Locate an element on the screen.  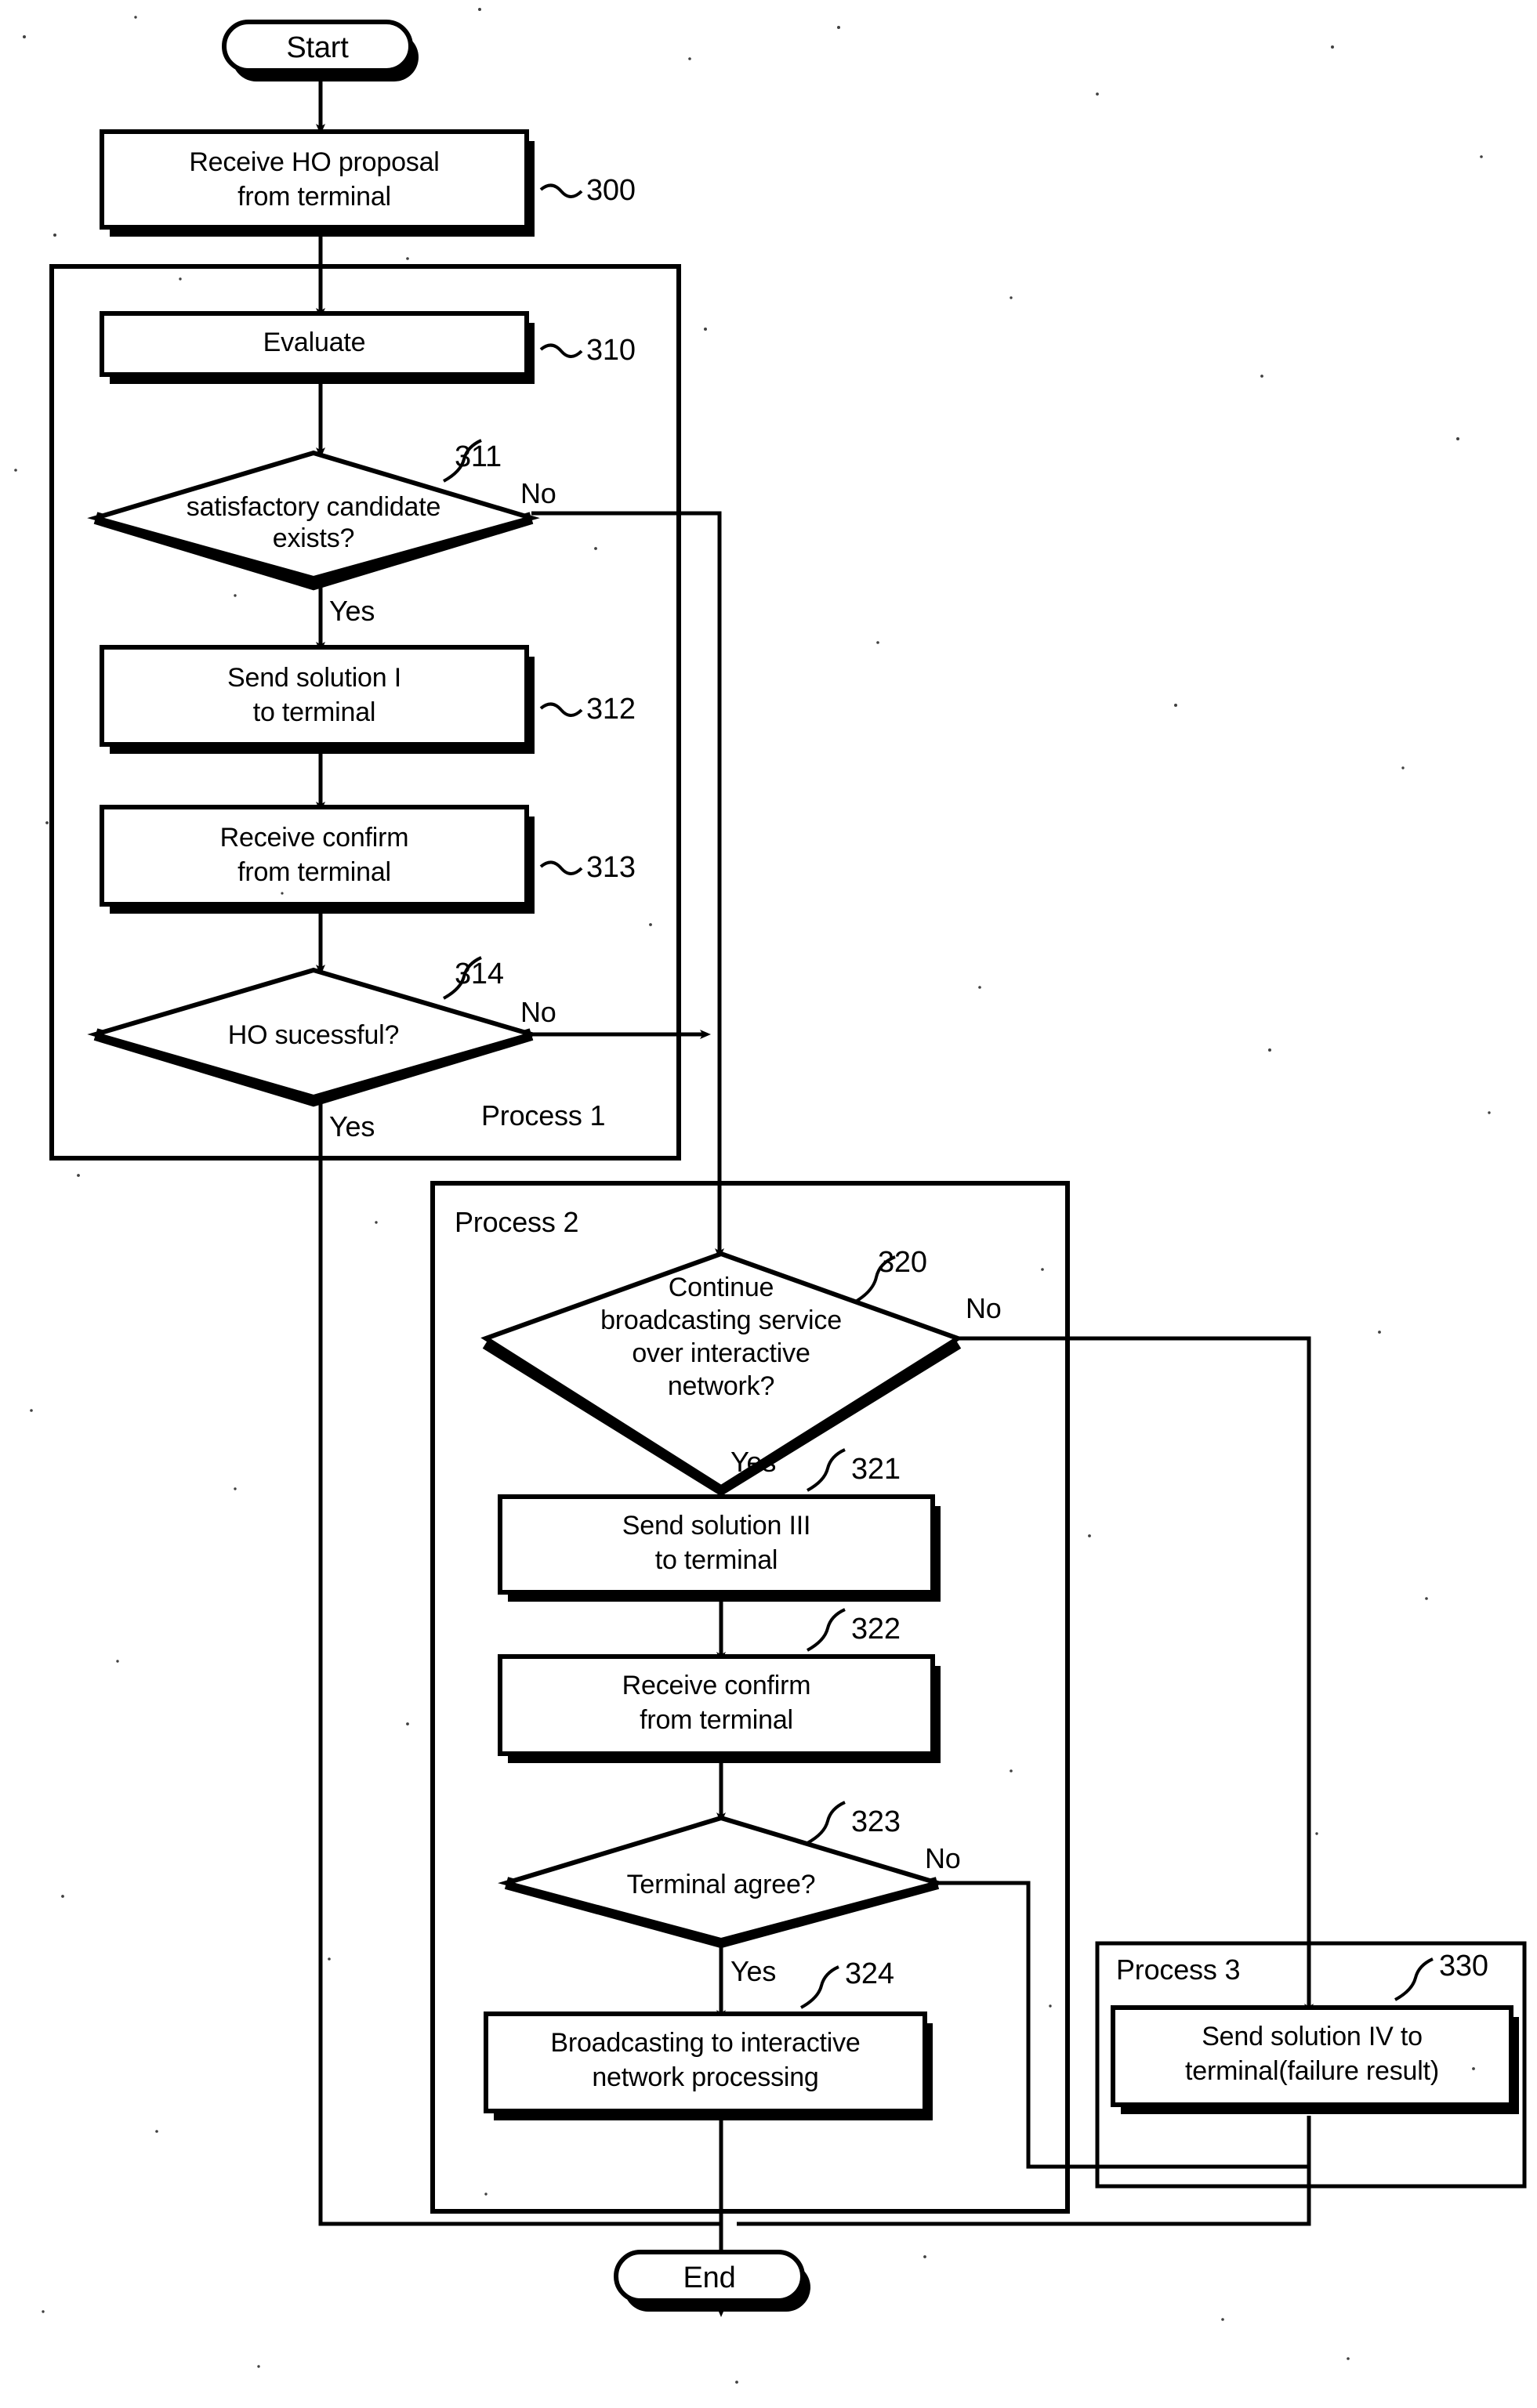
node-313-line-1: Receive confirm is located at coordinates (314, 838).